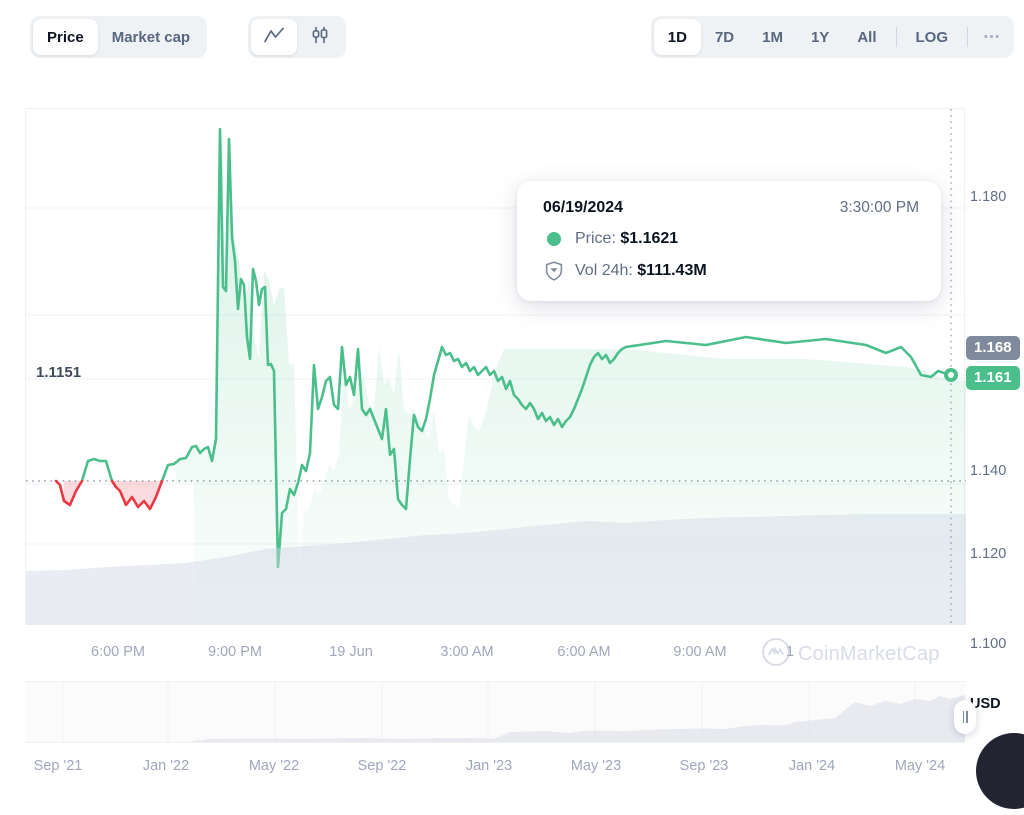 This screenshot has width=1024, height=815. Describe the element at coordinates (731, 208) in the screenshot. I see `tooltip-header: 06/19/2024 3:30:00 PM` at that location.